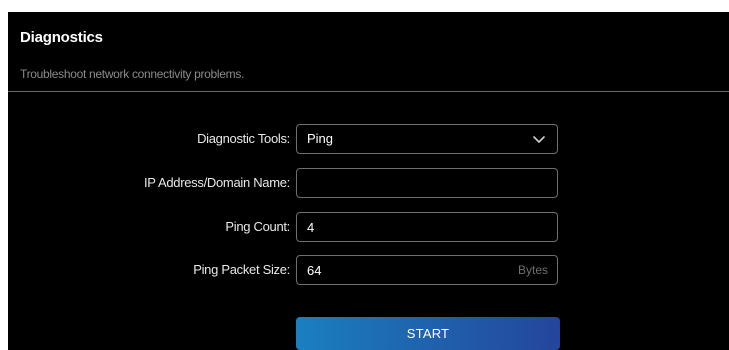 The height and width of the screenshot is (350, 729). I want to click on ping-count-input, so click(427, 227).